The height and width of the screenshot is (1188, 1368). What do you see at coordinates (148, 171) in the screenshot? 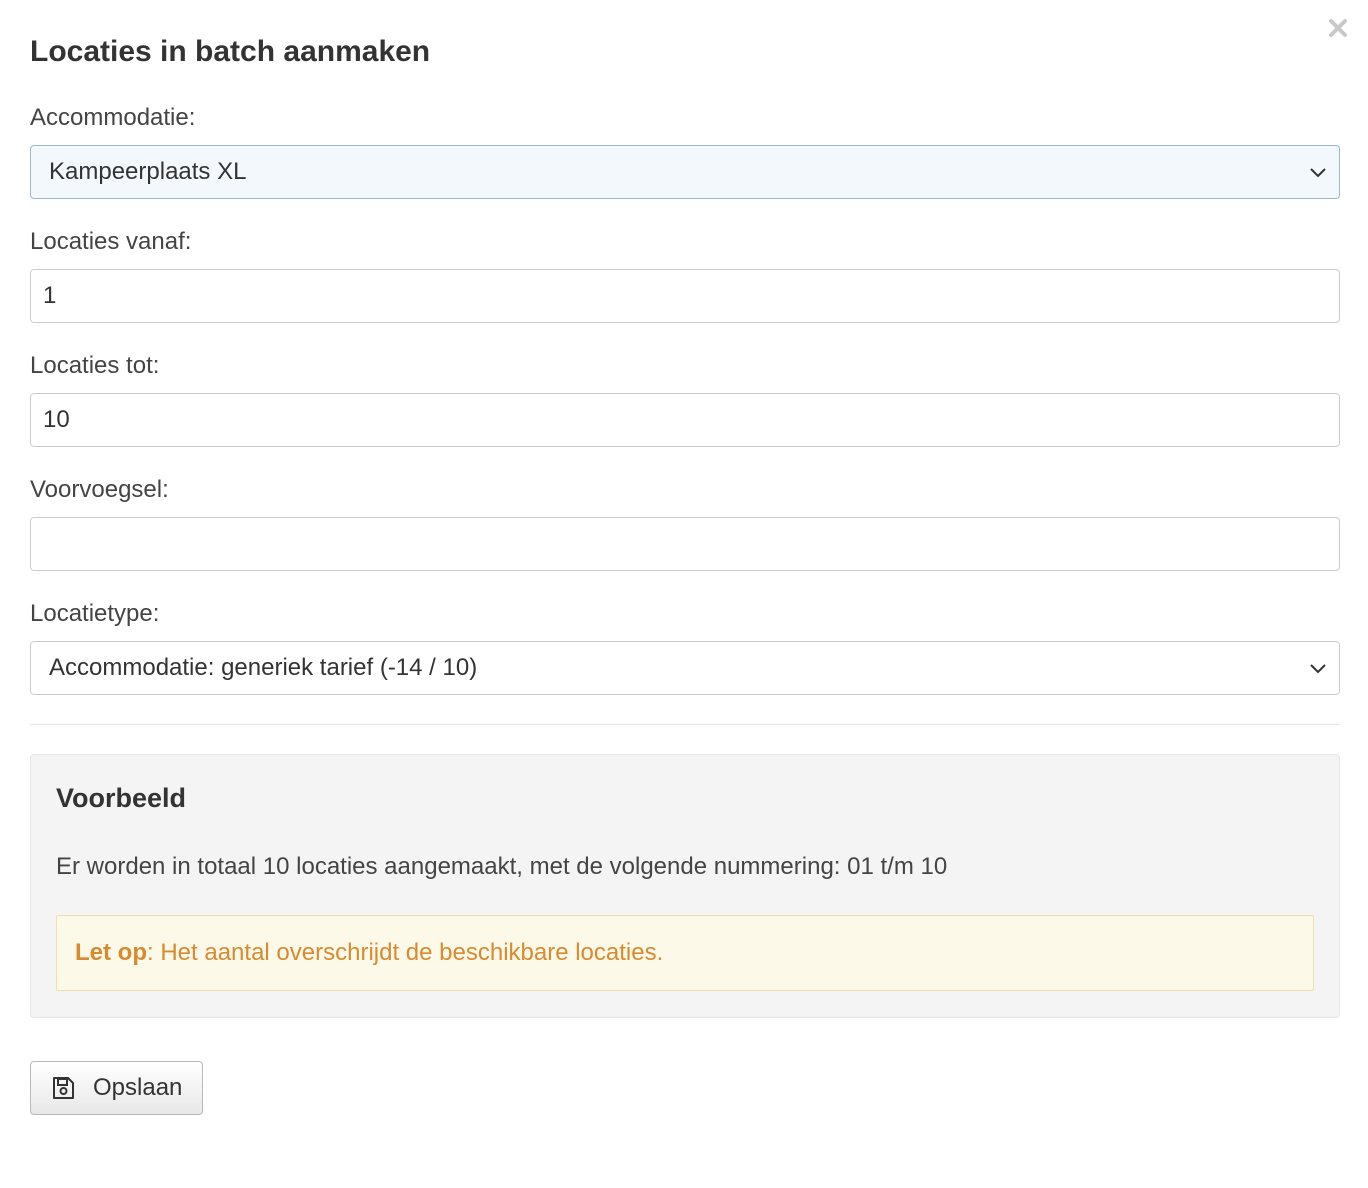
I see `accommodatie-select-value: Kampeerplaats XL` at bounding box center [148, 171].